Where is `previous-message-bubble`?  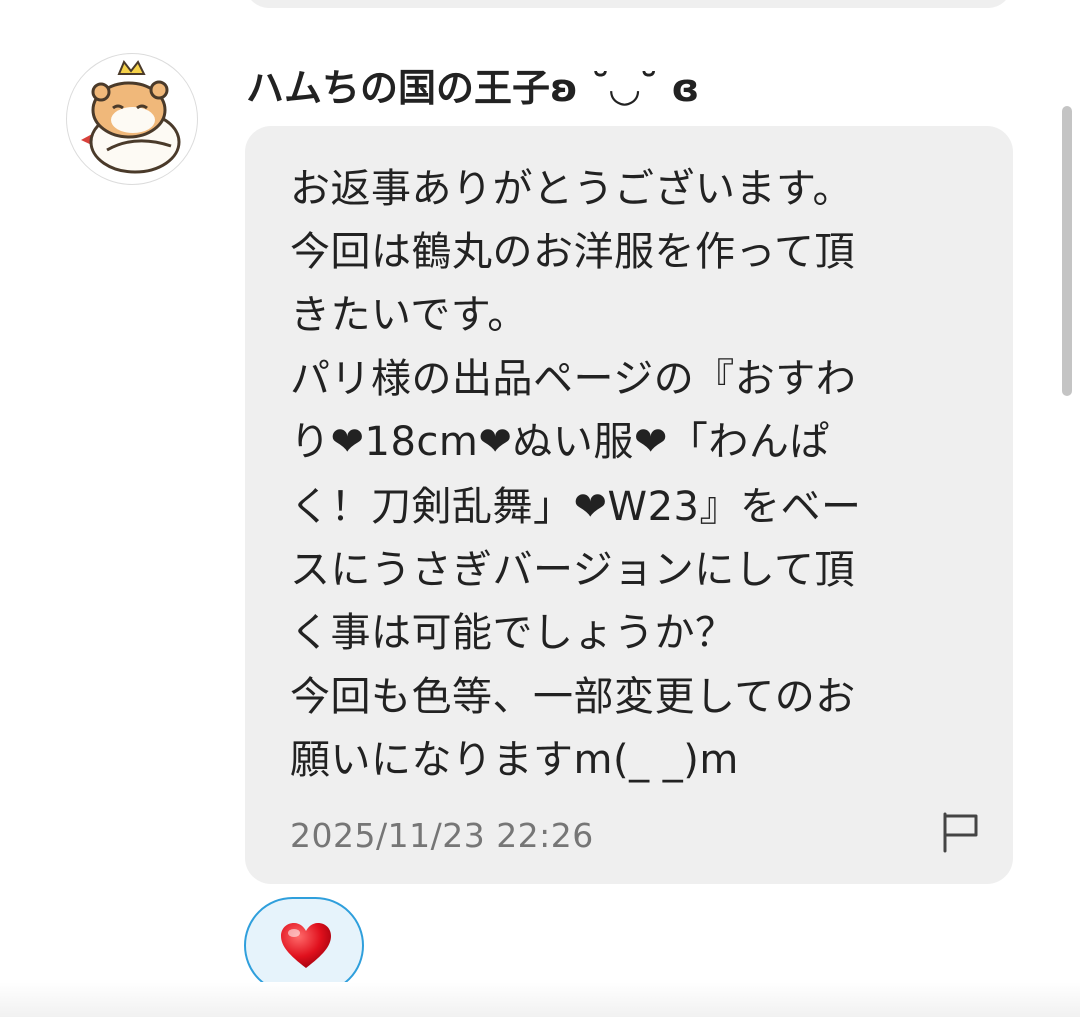
previous-message-bubble is located at coordinates (628, 4).